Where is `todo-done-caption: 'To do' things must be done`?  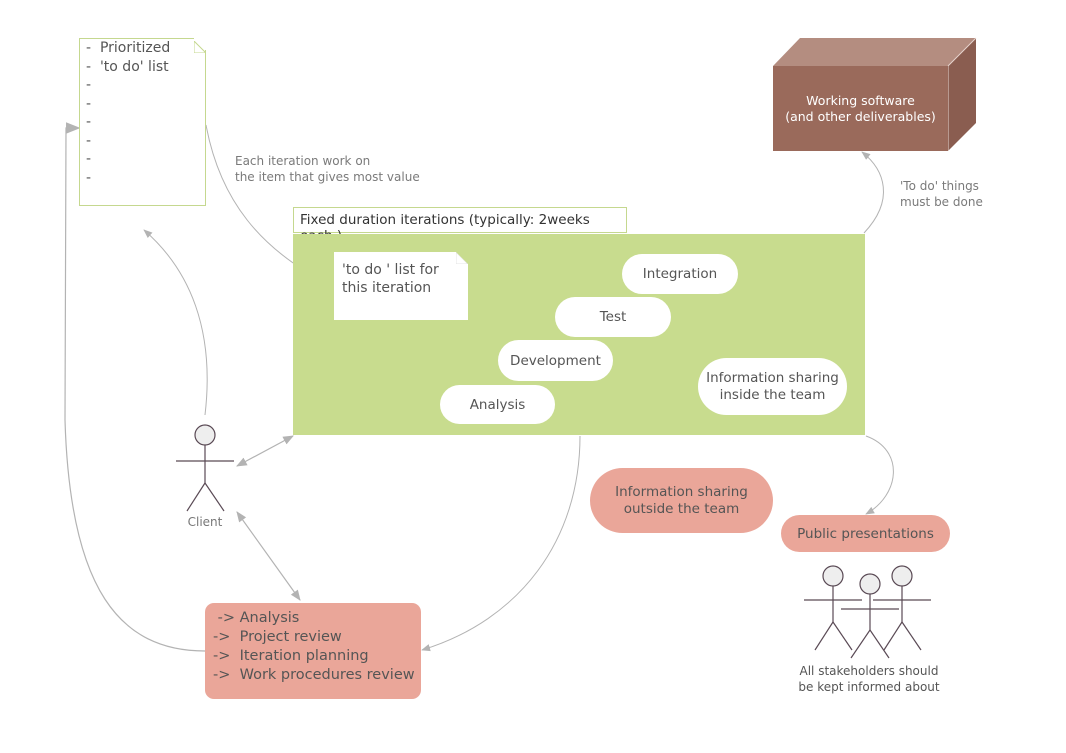
todo-done-caption: 'To do' things must be done is located at coordinates (941, 194).